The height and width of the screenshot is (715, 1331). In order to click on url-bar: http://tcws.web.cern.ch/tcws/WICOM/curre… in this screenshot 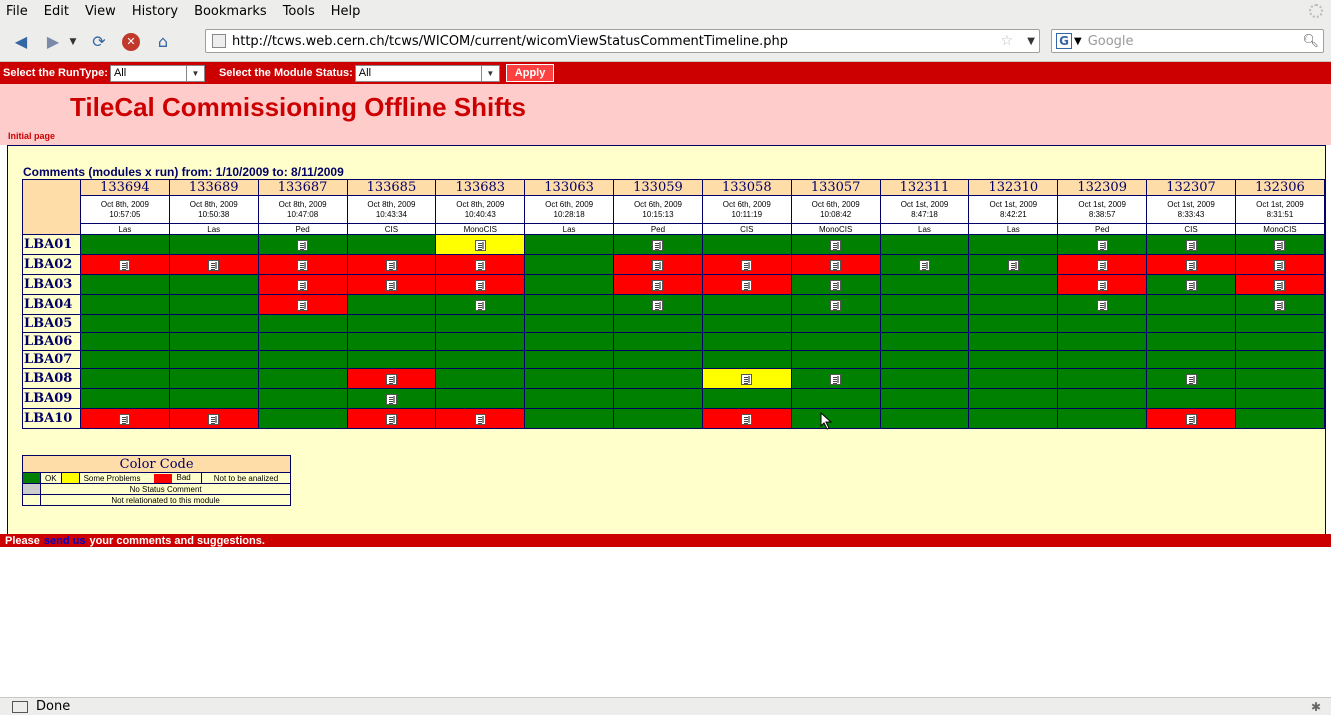, I will do `click(622, 41)`.